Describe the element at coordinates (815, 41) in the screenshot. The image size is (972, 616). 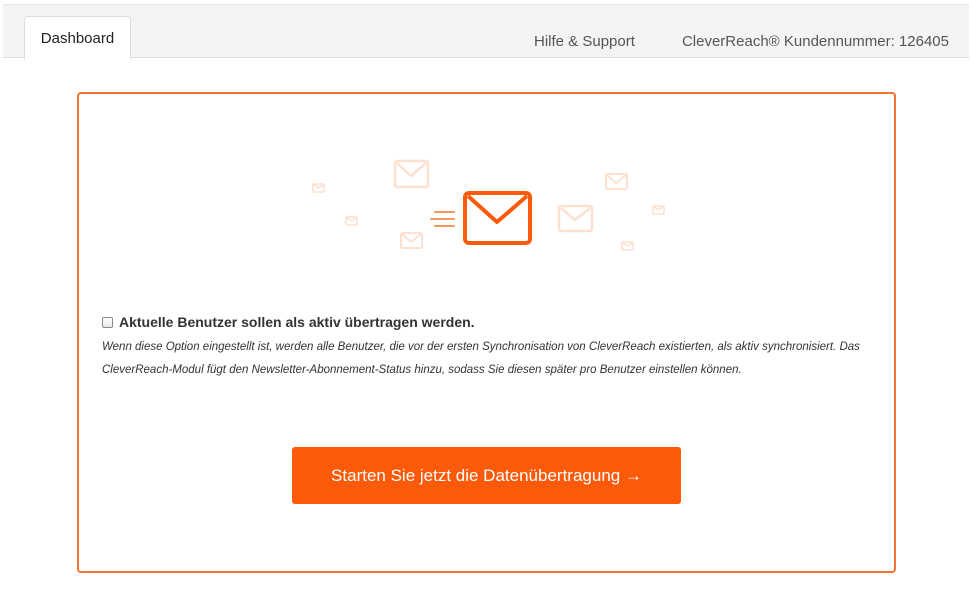
I see `customer-number: CleverReach® Kundennummer: 126405` at that location.